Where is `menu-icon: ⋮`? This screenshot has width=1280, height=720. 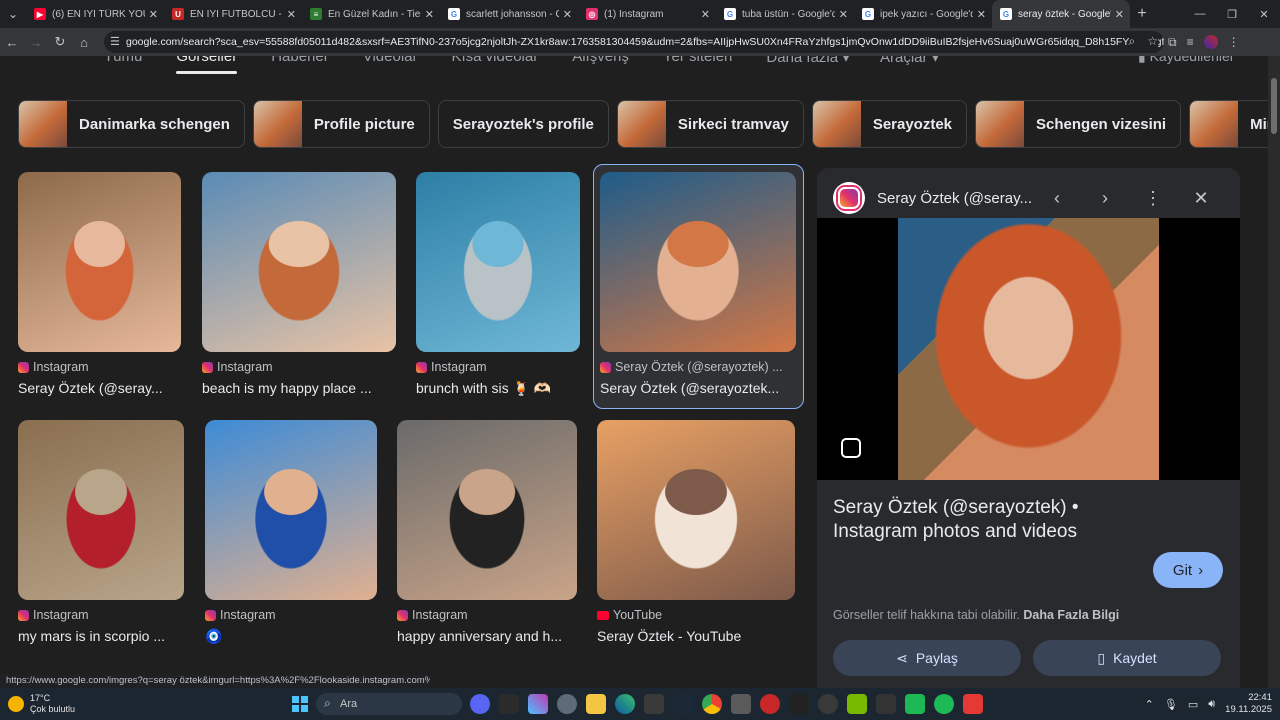
menu-icon: ⋮ is located at coordinates (1234, 42).